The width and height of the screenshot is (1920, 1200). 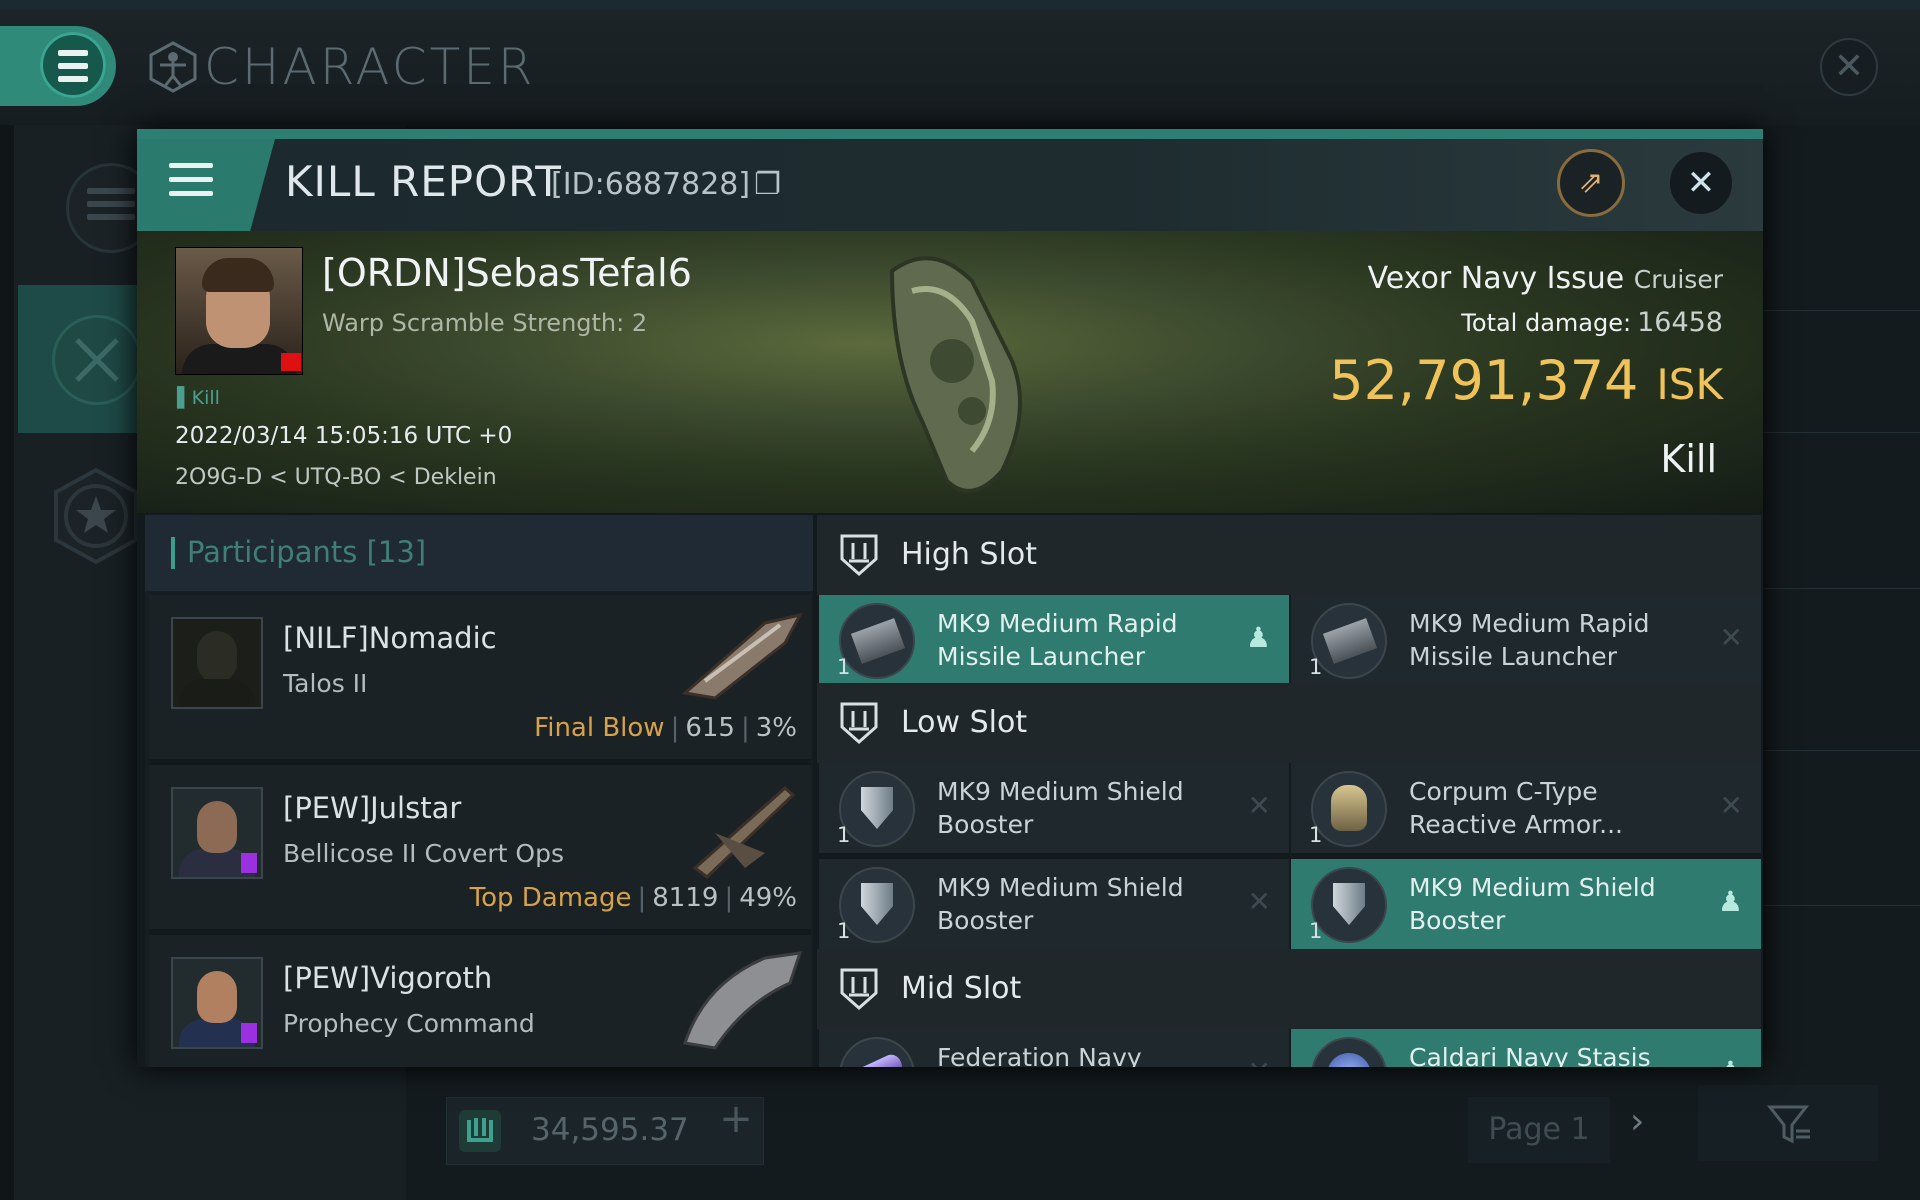 I want to click on isk-unit: ISK, so click(x=1689, y=384).